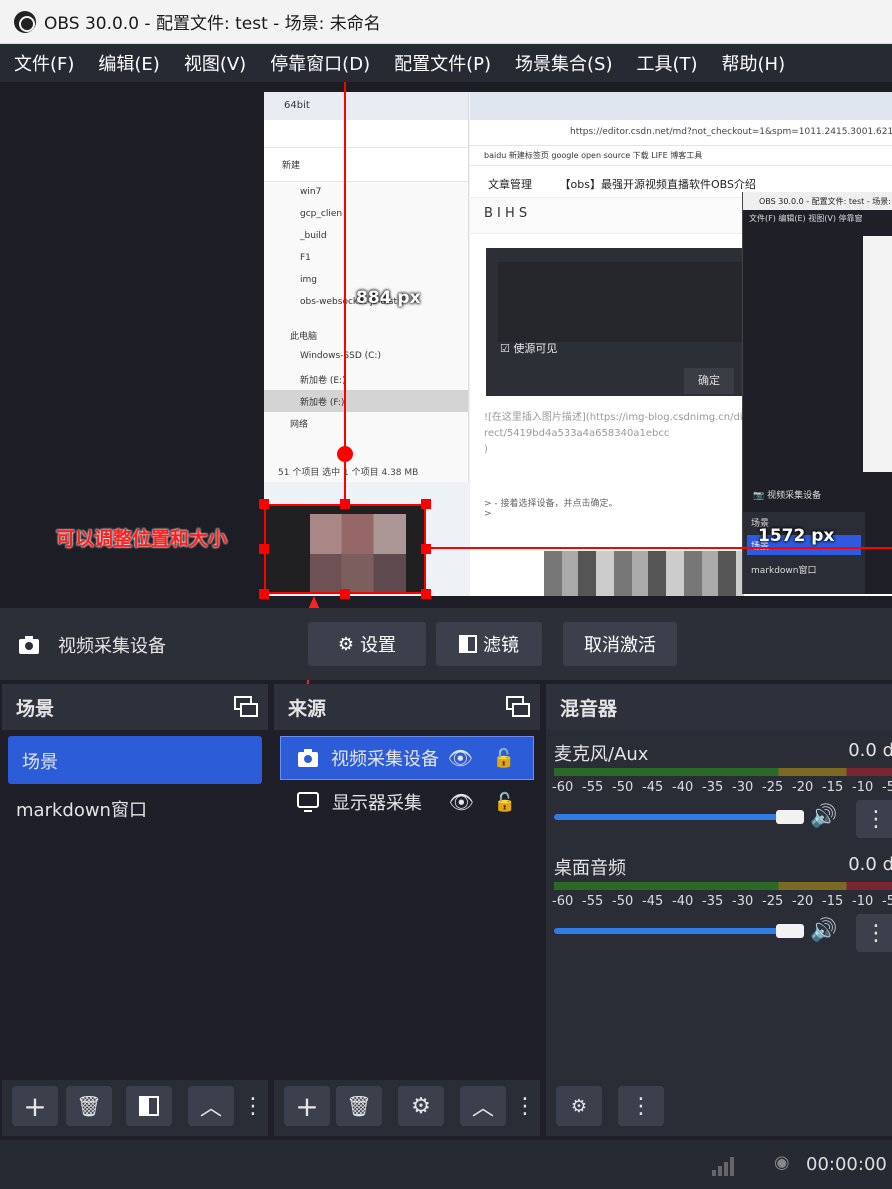  What do you see at coordinates (264, 594) in the screenshot?
I see `resize-handle-bl` at bounding box center [264, 594].